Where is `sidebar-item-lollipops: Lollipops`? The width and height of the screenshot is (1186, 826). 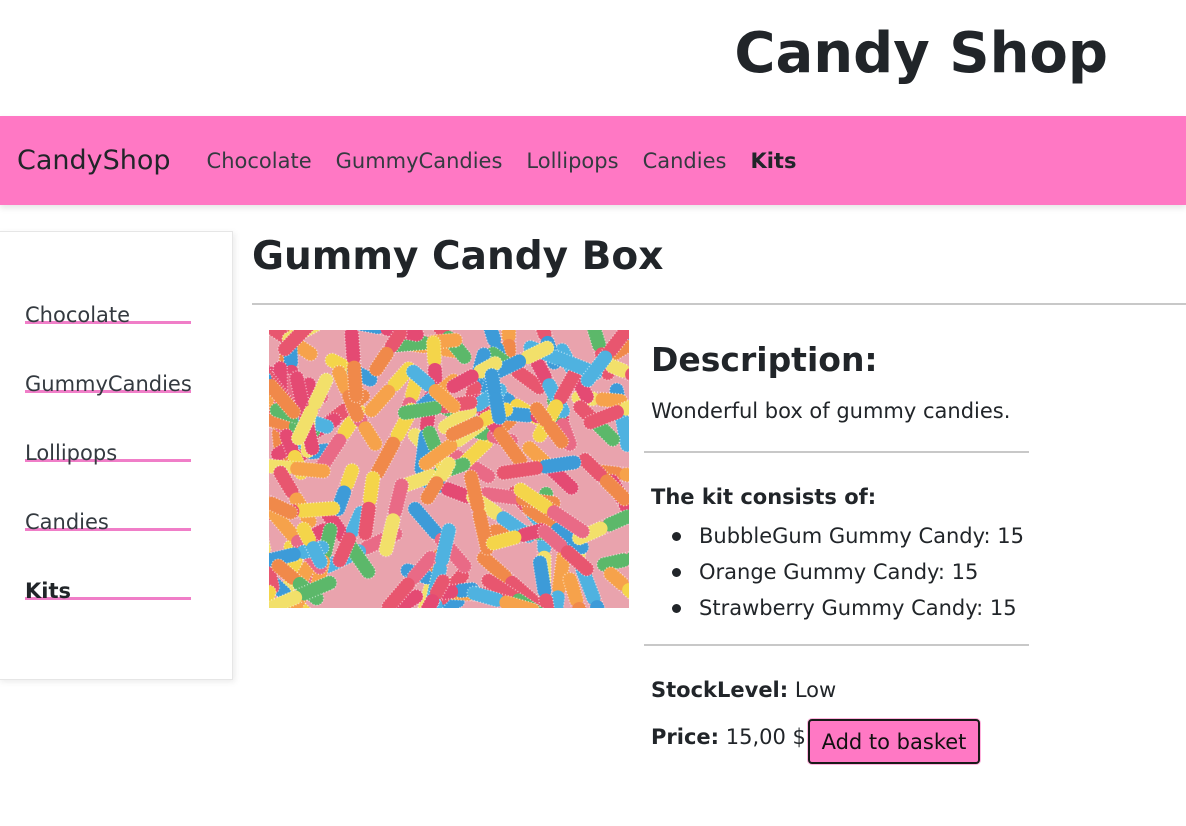 sidebar-item-lollipops: Lollipops is located at coordinates (108, 429).